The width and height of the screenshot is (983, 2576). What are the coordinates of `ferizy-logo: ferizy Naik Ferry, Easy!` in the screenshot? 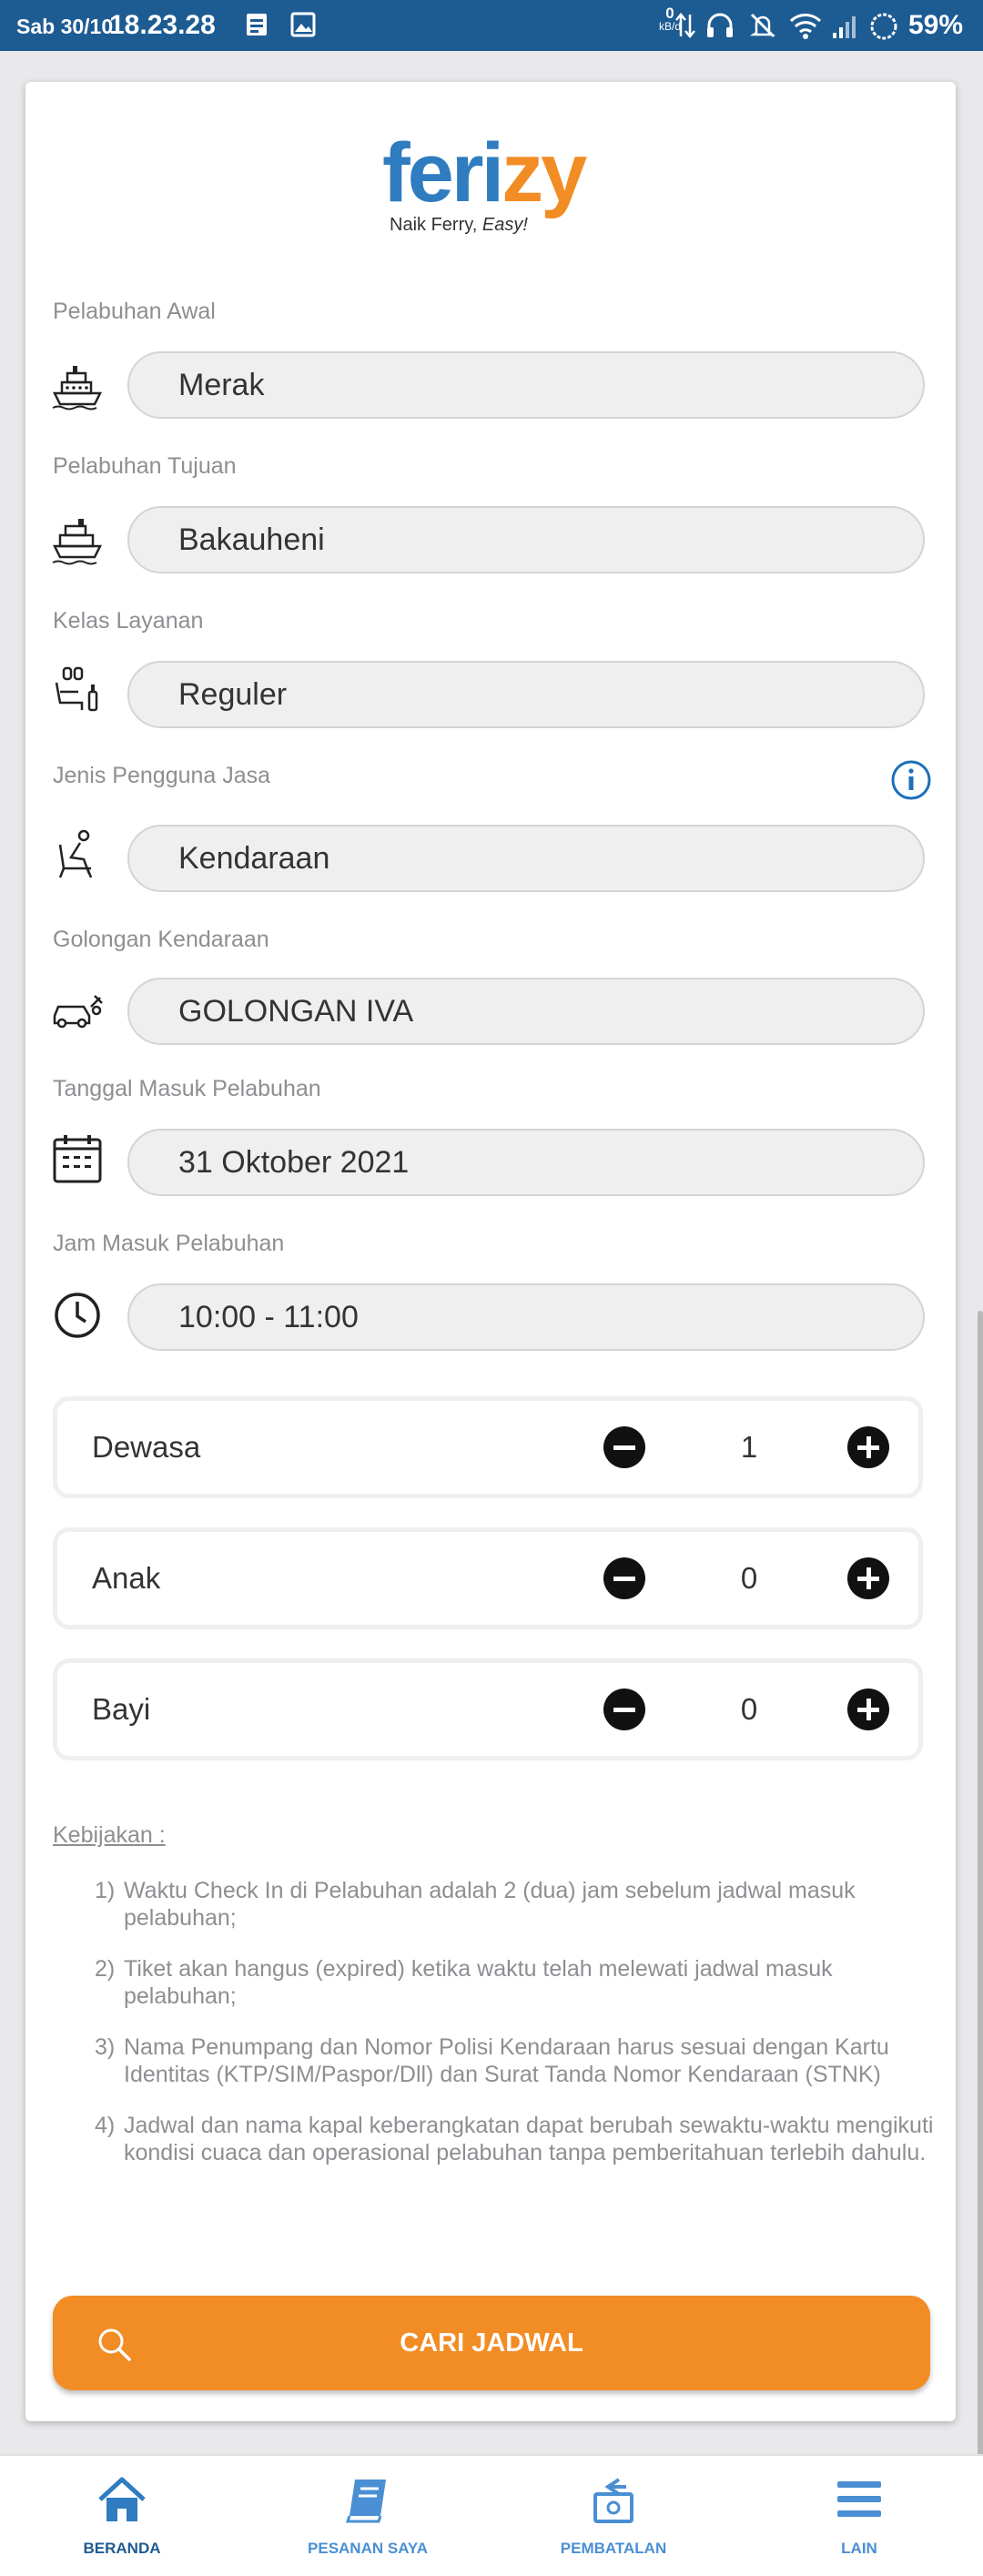 It's located at (484, 181).